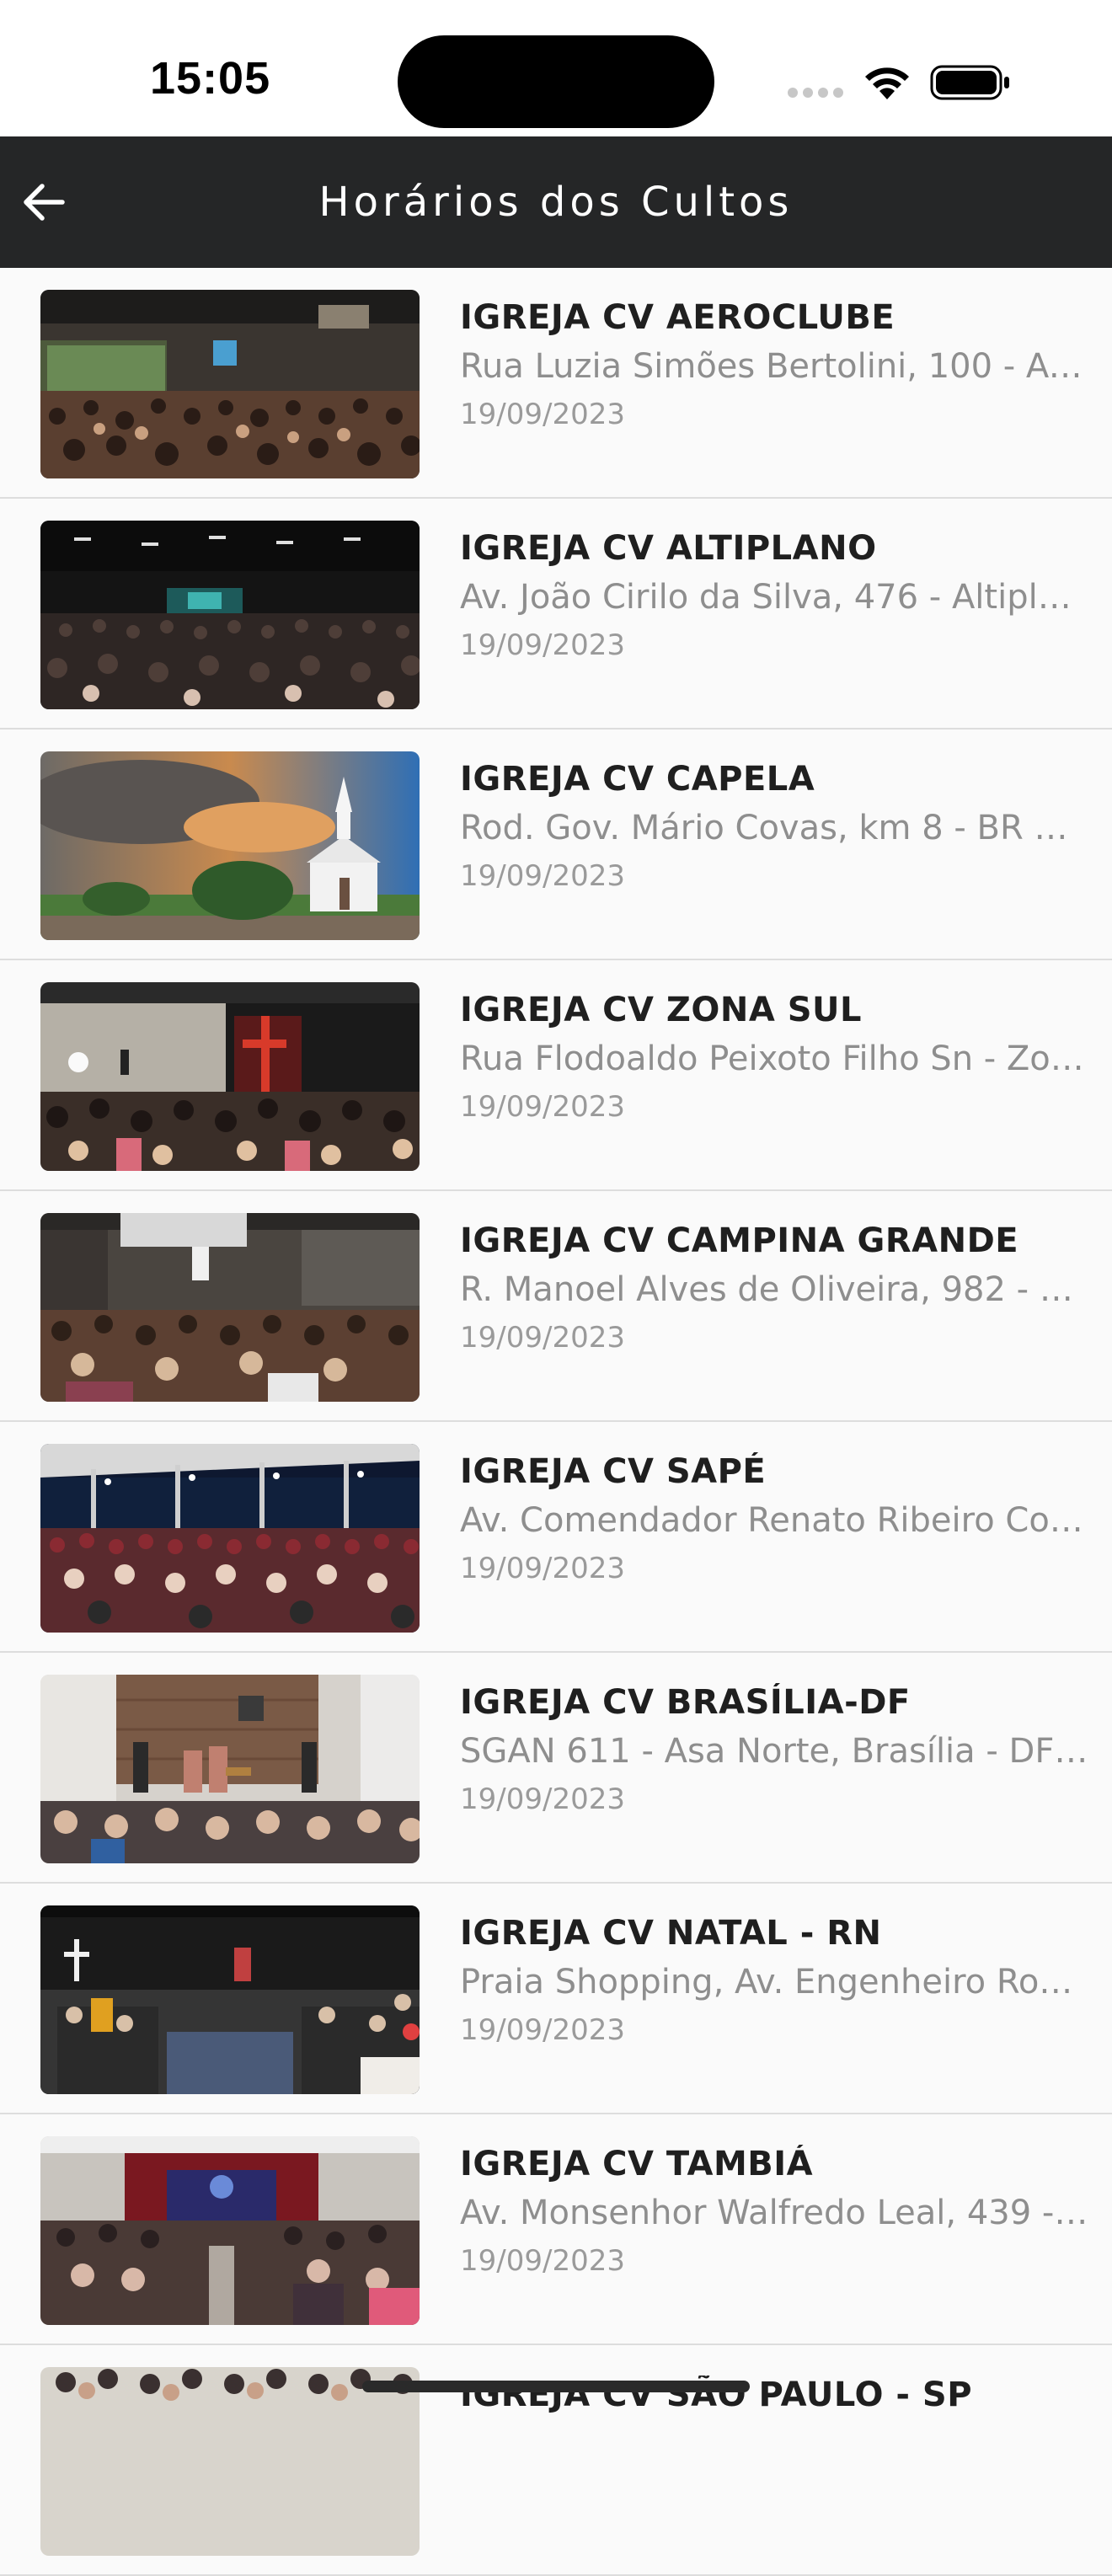 The image size is (1112, 2576). What do you see at coordinates (774, 828) in the screenshot?
I see `church-address: Rod. Gov. Mário Covas, km 8 - BR 101` at bounding box center [774, 828].